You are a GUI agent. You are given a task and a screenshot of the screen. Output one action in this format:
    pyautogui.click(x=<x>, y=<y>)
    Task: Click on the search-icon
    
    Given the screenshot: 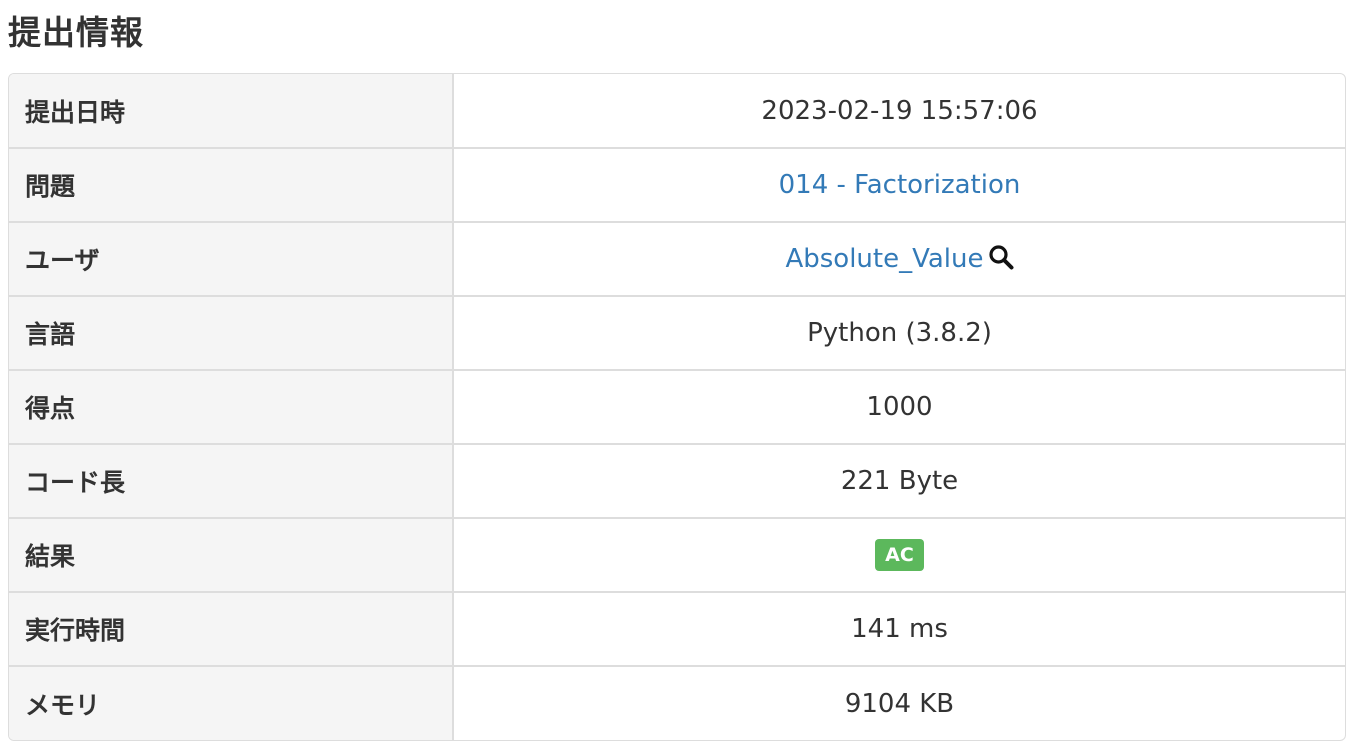 What is the action you would take?
    pyautogui.click(x=1001, y=257)
    